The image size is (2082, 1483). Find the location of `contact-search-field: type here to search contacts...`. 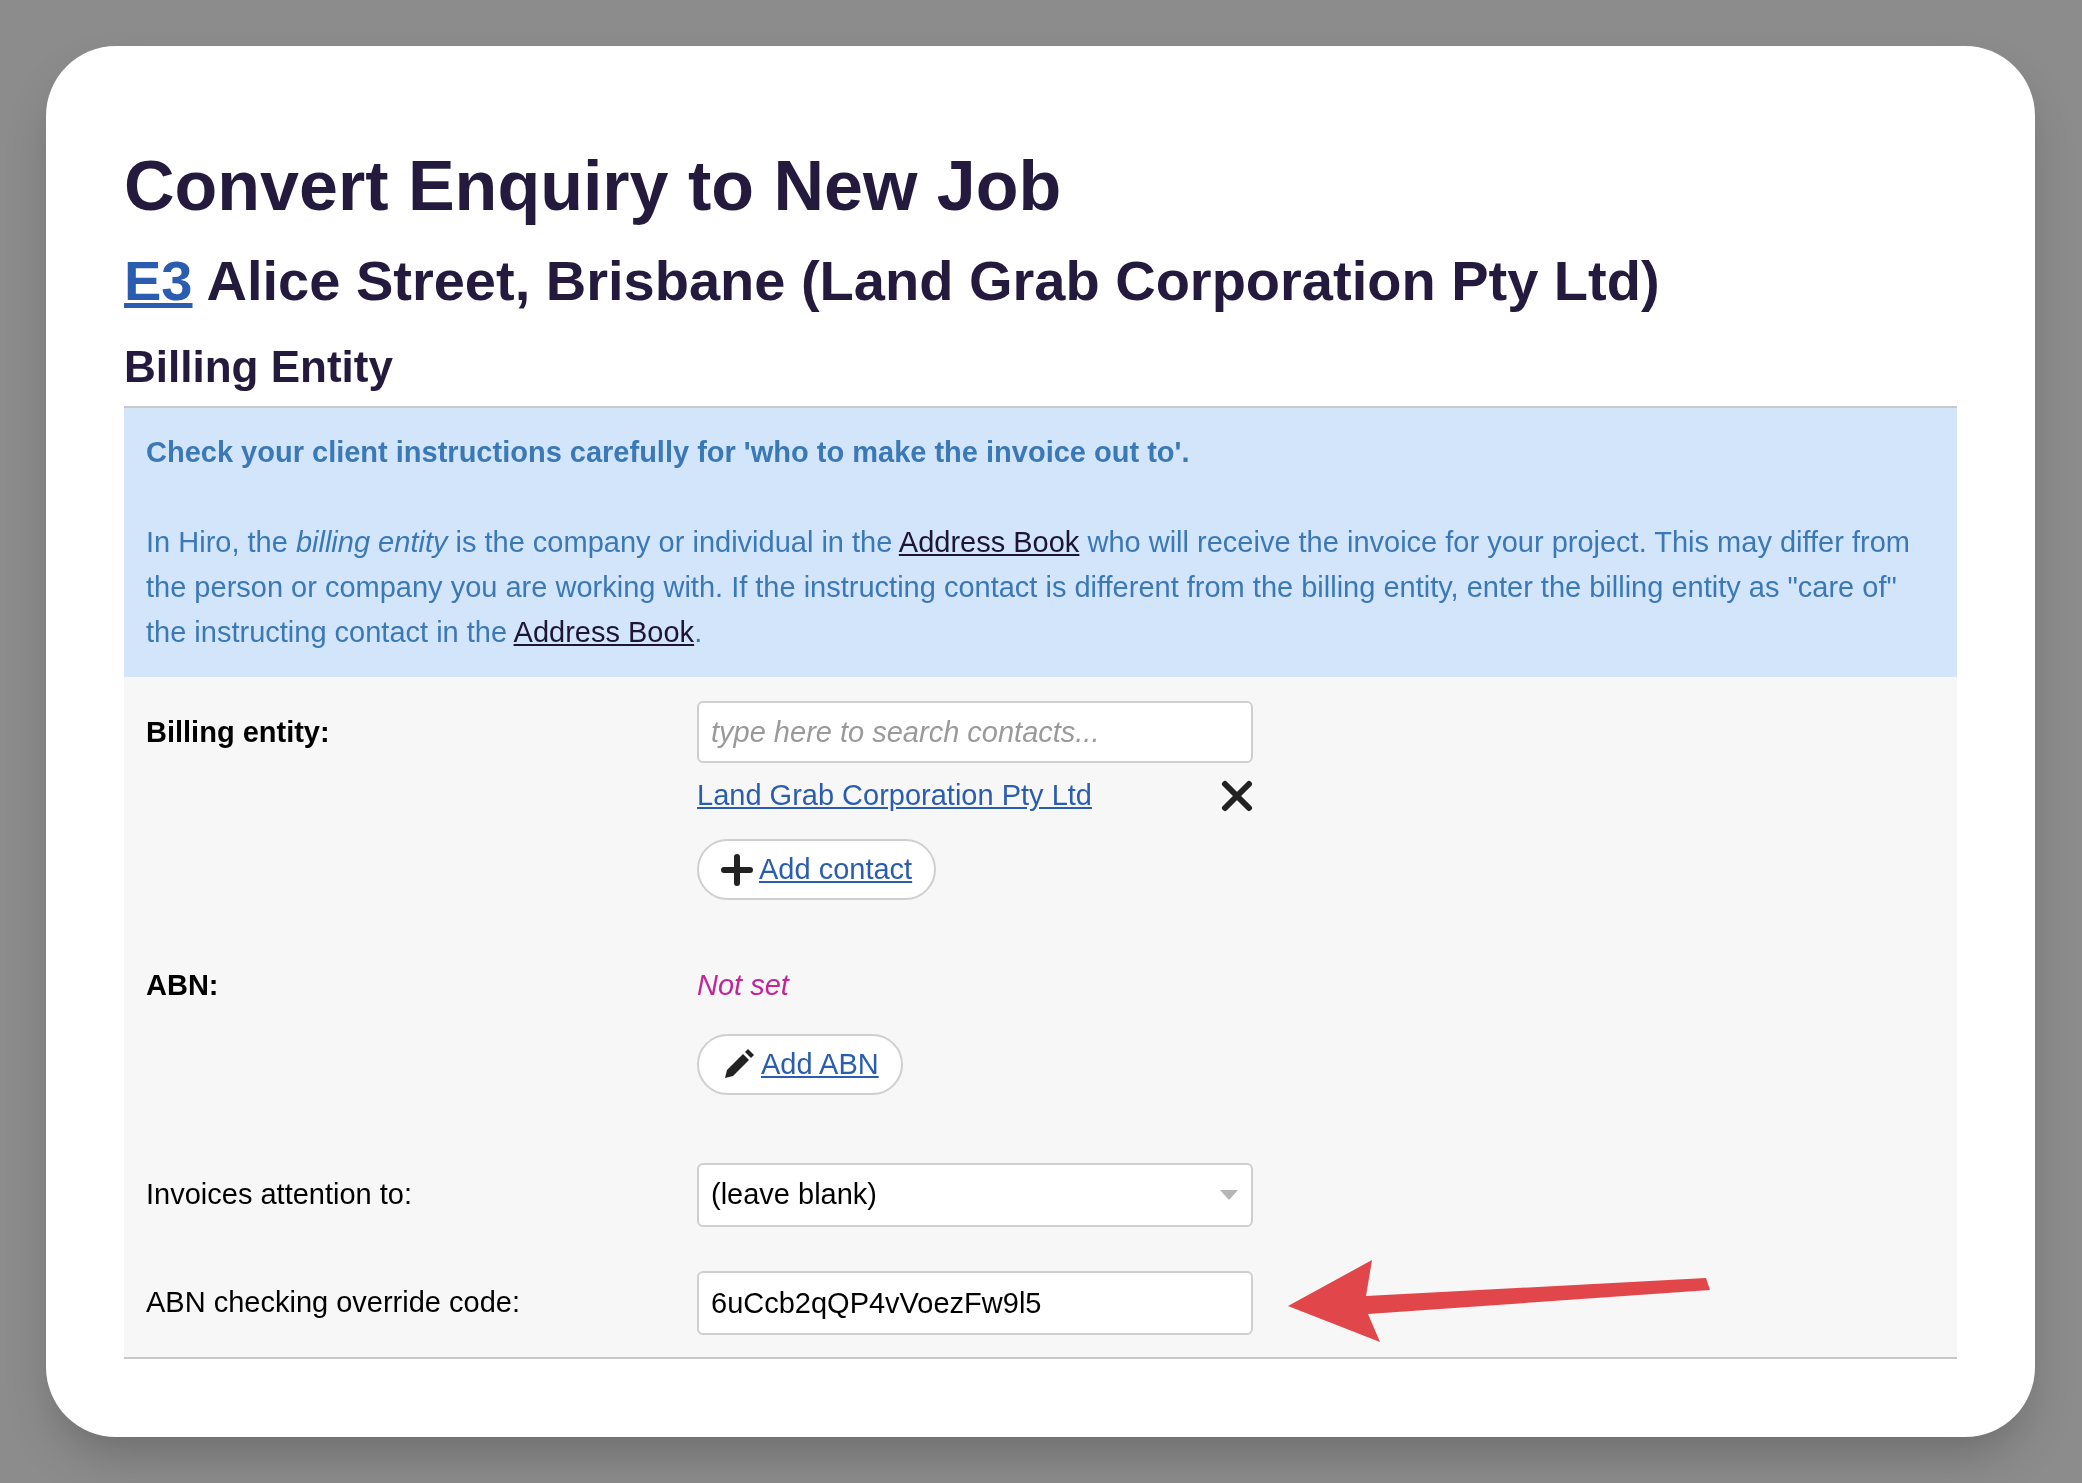

contact-search-field: type here to search contacts... is located at coordinates (975, 732).